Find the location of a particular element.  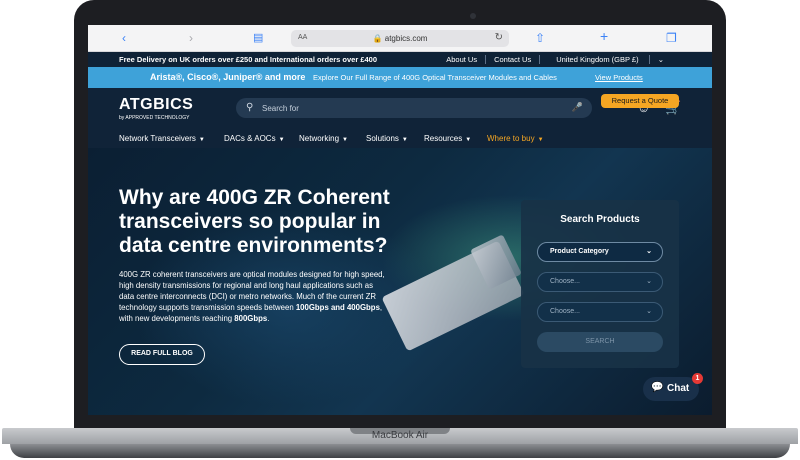

chat-notification-badge: 1 is located at coordinates (697, 378).